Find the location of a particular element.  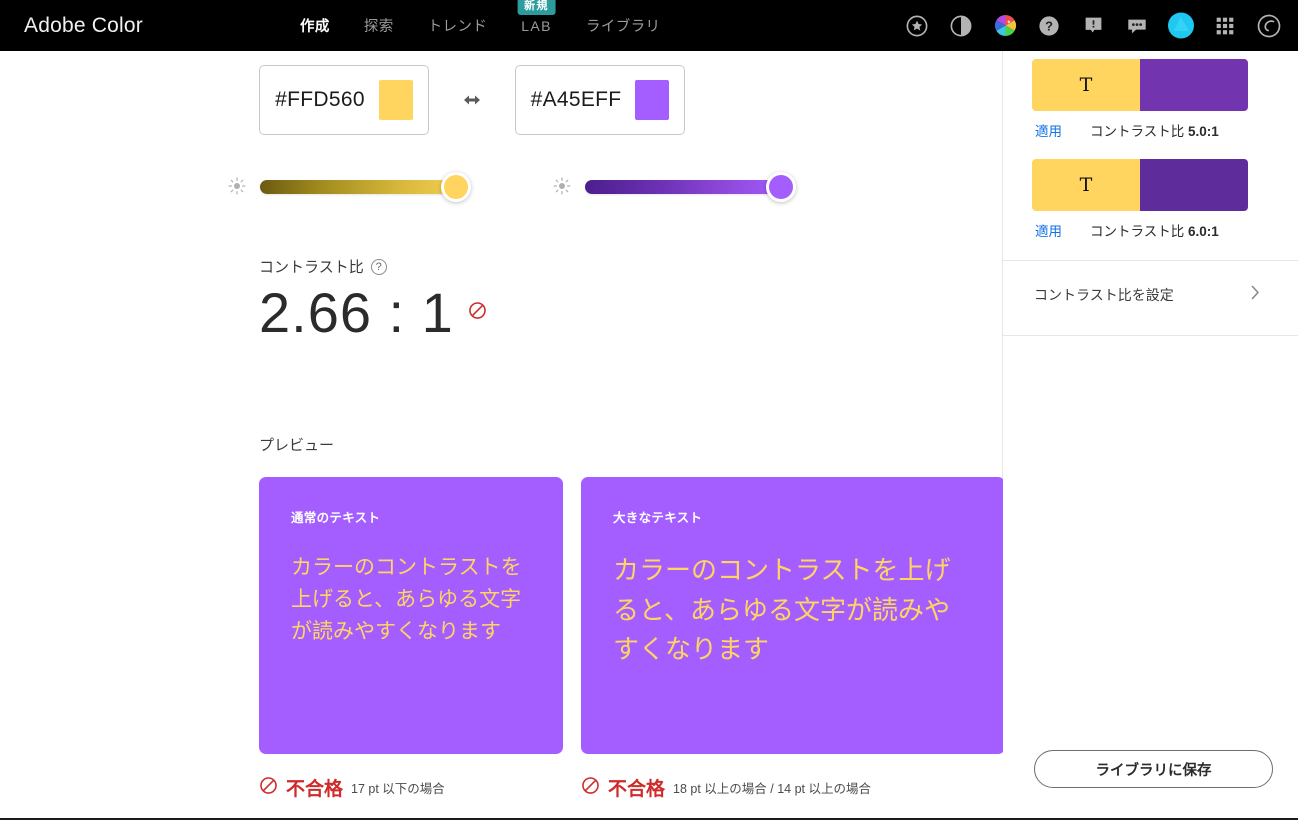

notification-icon is located at coordinates (1093, 26).